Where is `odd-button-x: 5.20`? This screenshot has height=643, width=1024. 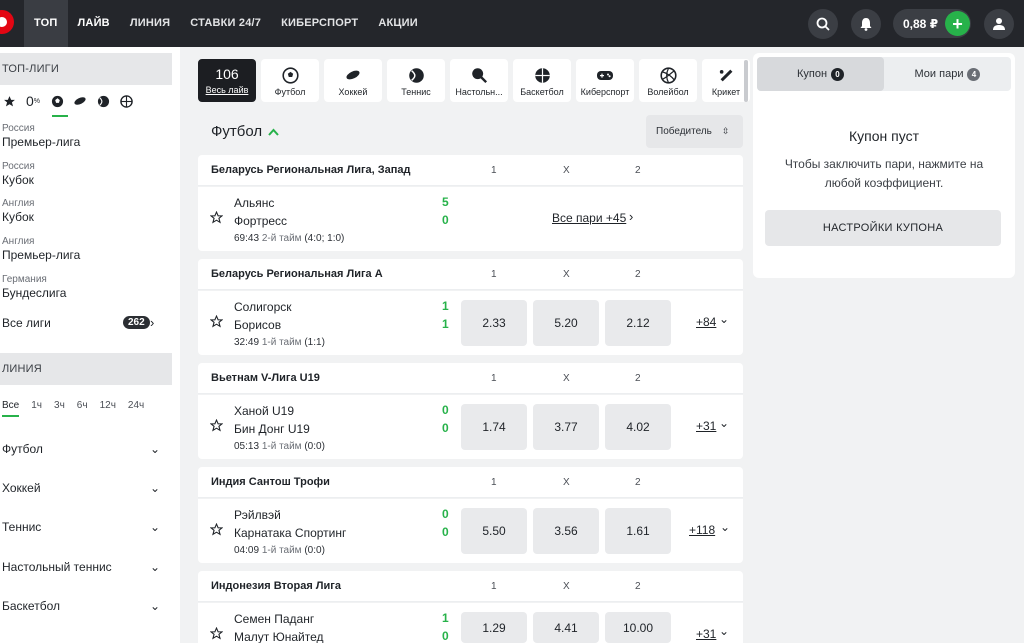
odd-button-x: 5.20 is located at coordinates (566, 323).